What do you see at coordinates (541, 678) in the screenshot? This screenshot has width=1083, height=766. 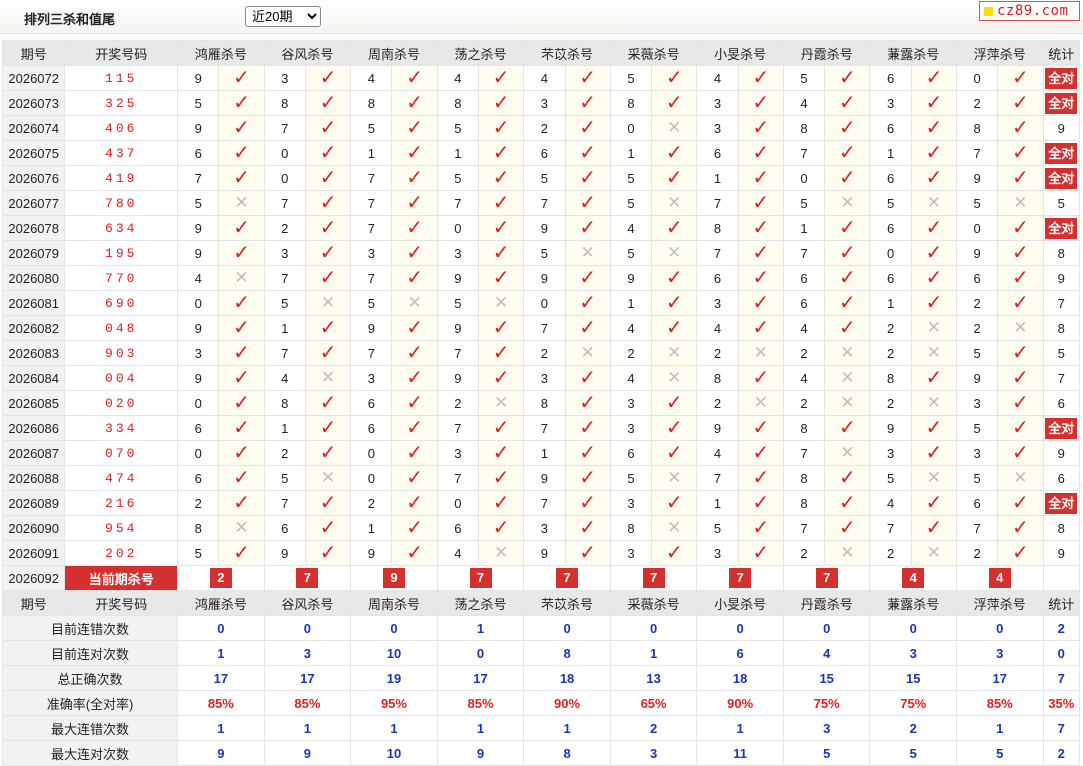 I see `summary-row: 总正确次数 17 17 19 17 18 13 18 15 15 17 7` at bounding box center [541, 678].